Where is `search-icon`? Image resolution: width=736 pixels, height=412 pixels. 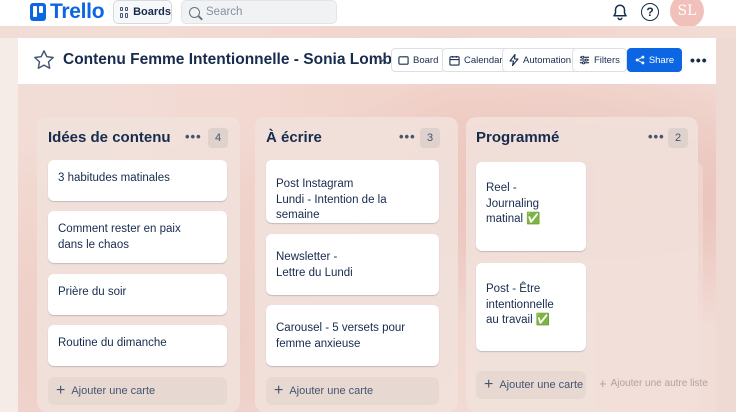 search-icon is located at coordinates (194, 12).